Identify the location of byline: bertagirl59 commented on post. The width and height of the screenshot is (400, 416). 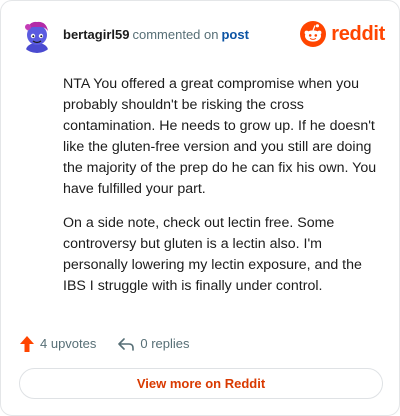
(156, 35).